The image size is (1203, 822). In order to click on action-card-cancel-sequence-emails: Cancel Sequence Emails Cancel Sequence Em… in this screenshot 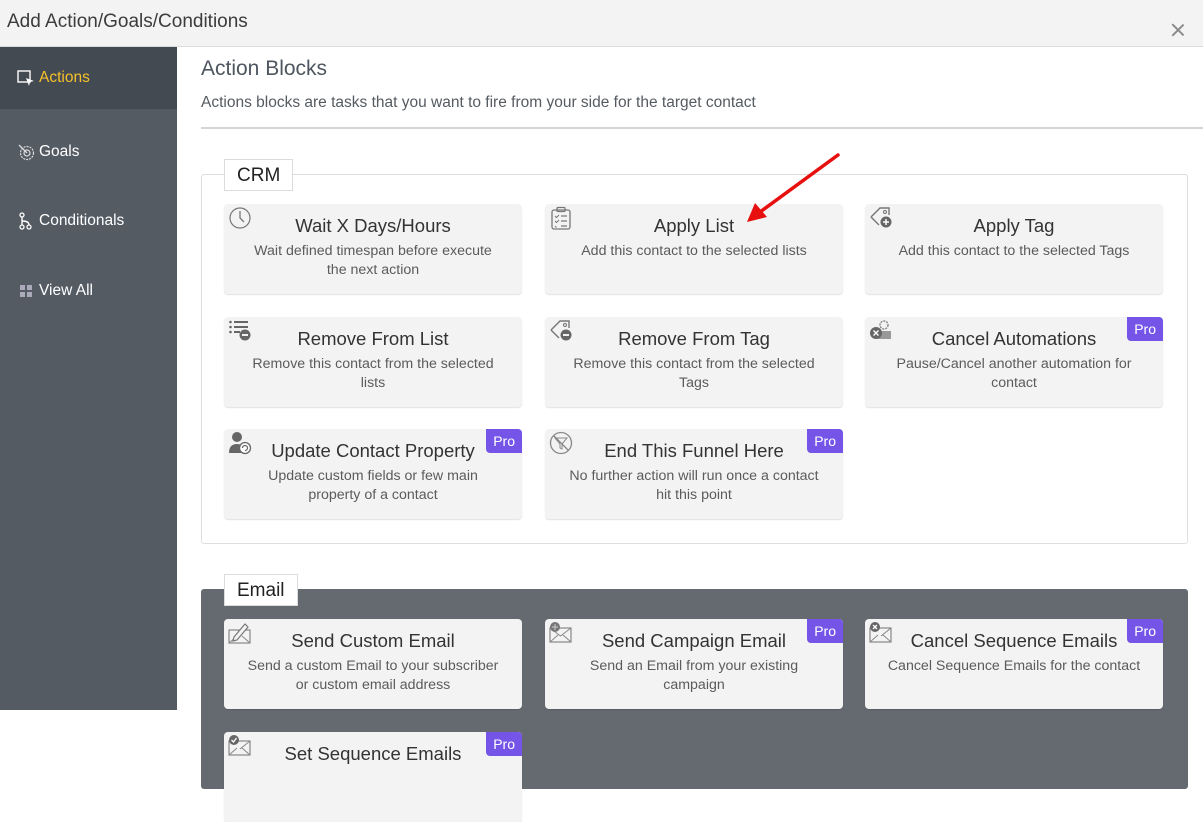, I will do `click(1014, 664)`.